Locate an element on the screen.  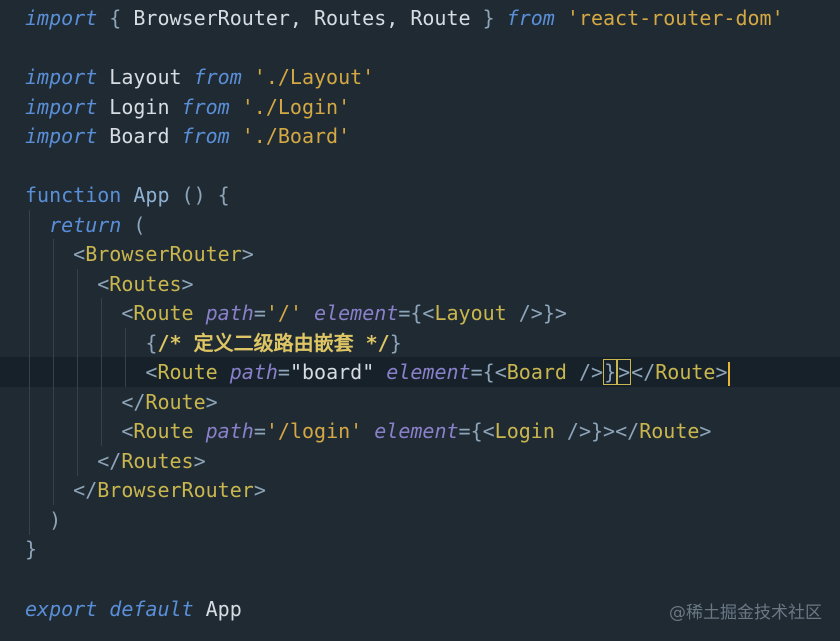
import-name: Layout is located at coordinates (145, 77).